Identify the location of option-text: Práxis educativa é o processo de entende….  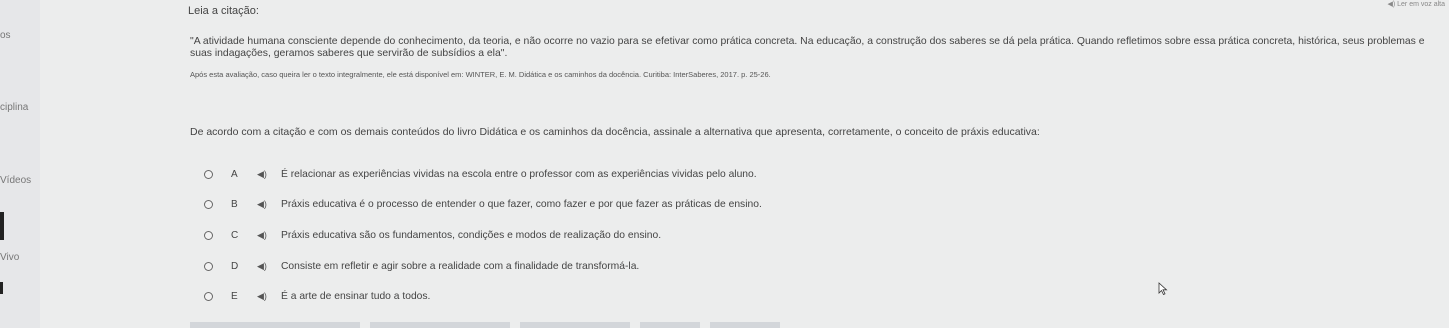
(521, 204).